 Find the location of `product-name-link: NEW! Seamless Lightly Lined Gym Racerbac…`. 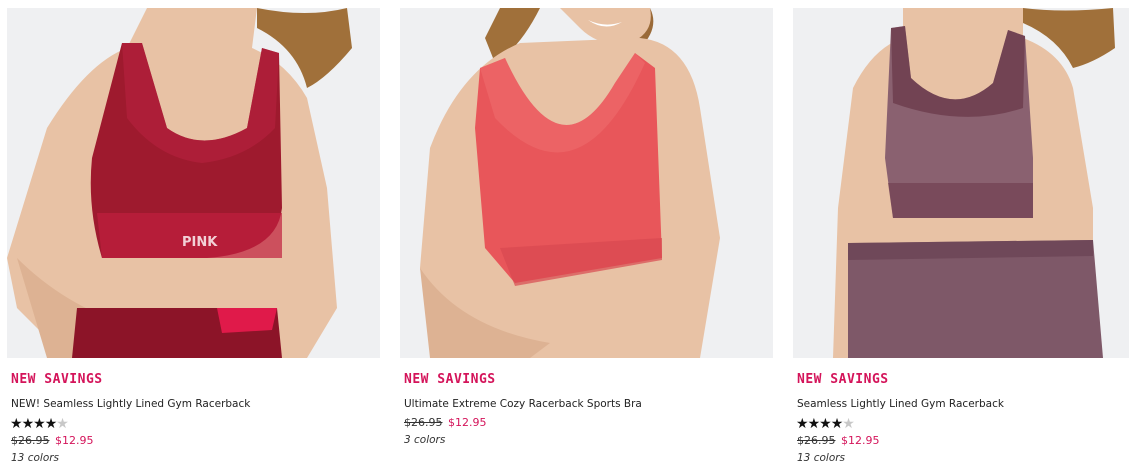

product-name-link: NEW! Seamless Lightly Lined Gym Racerbac… is located at coordinates (195, 404).